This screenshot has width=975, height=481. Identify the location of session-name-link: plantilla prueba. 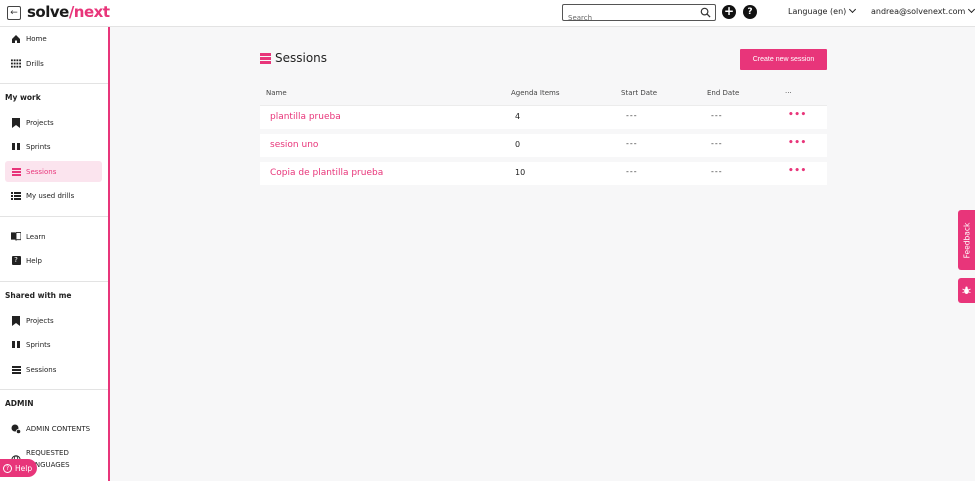
(305, 117).